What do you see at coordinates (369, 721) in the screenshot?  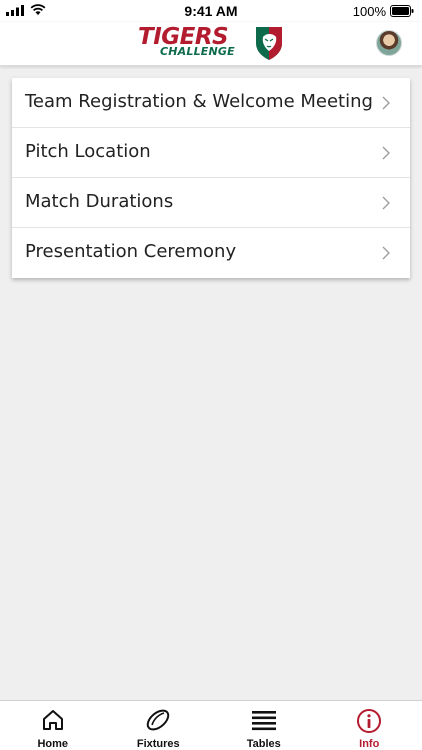 I see `info-icon` at bounding box center [369, 721].